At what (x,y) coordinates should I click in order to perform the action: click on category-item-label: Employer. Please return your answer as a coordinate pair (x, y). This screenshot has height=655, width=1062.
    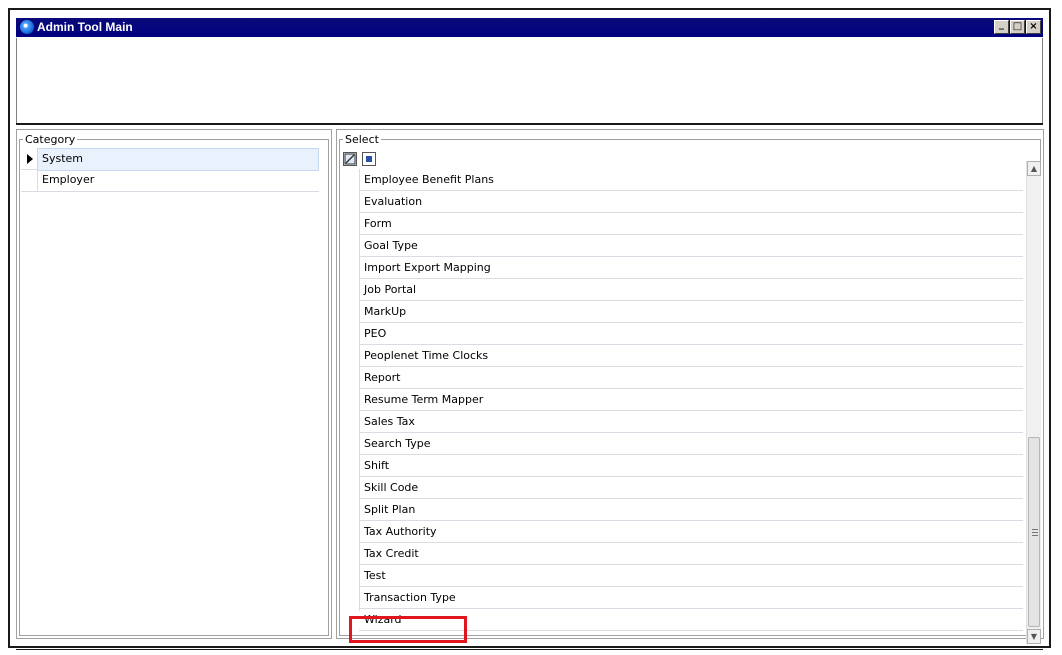
    Looking at the image, I should click on (178, 180).